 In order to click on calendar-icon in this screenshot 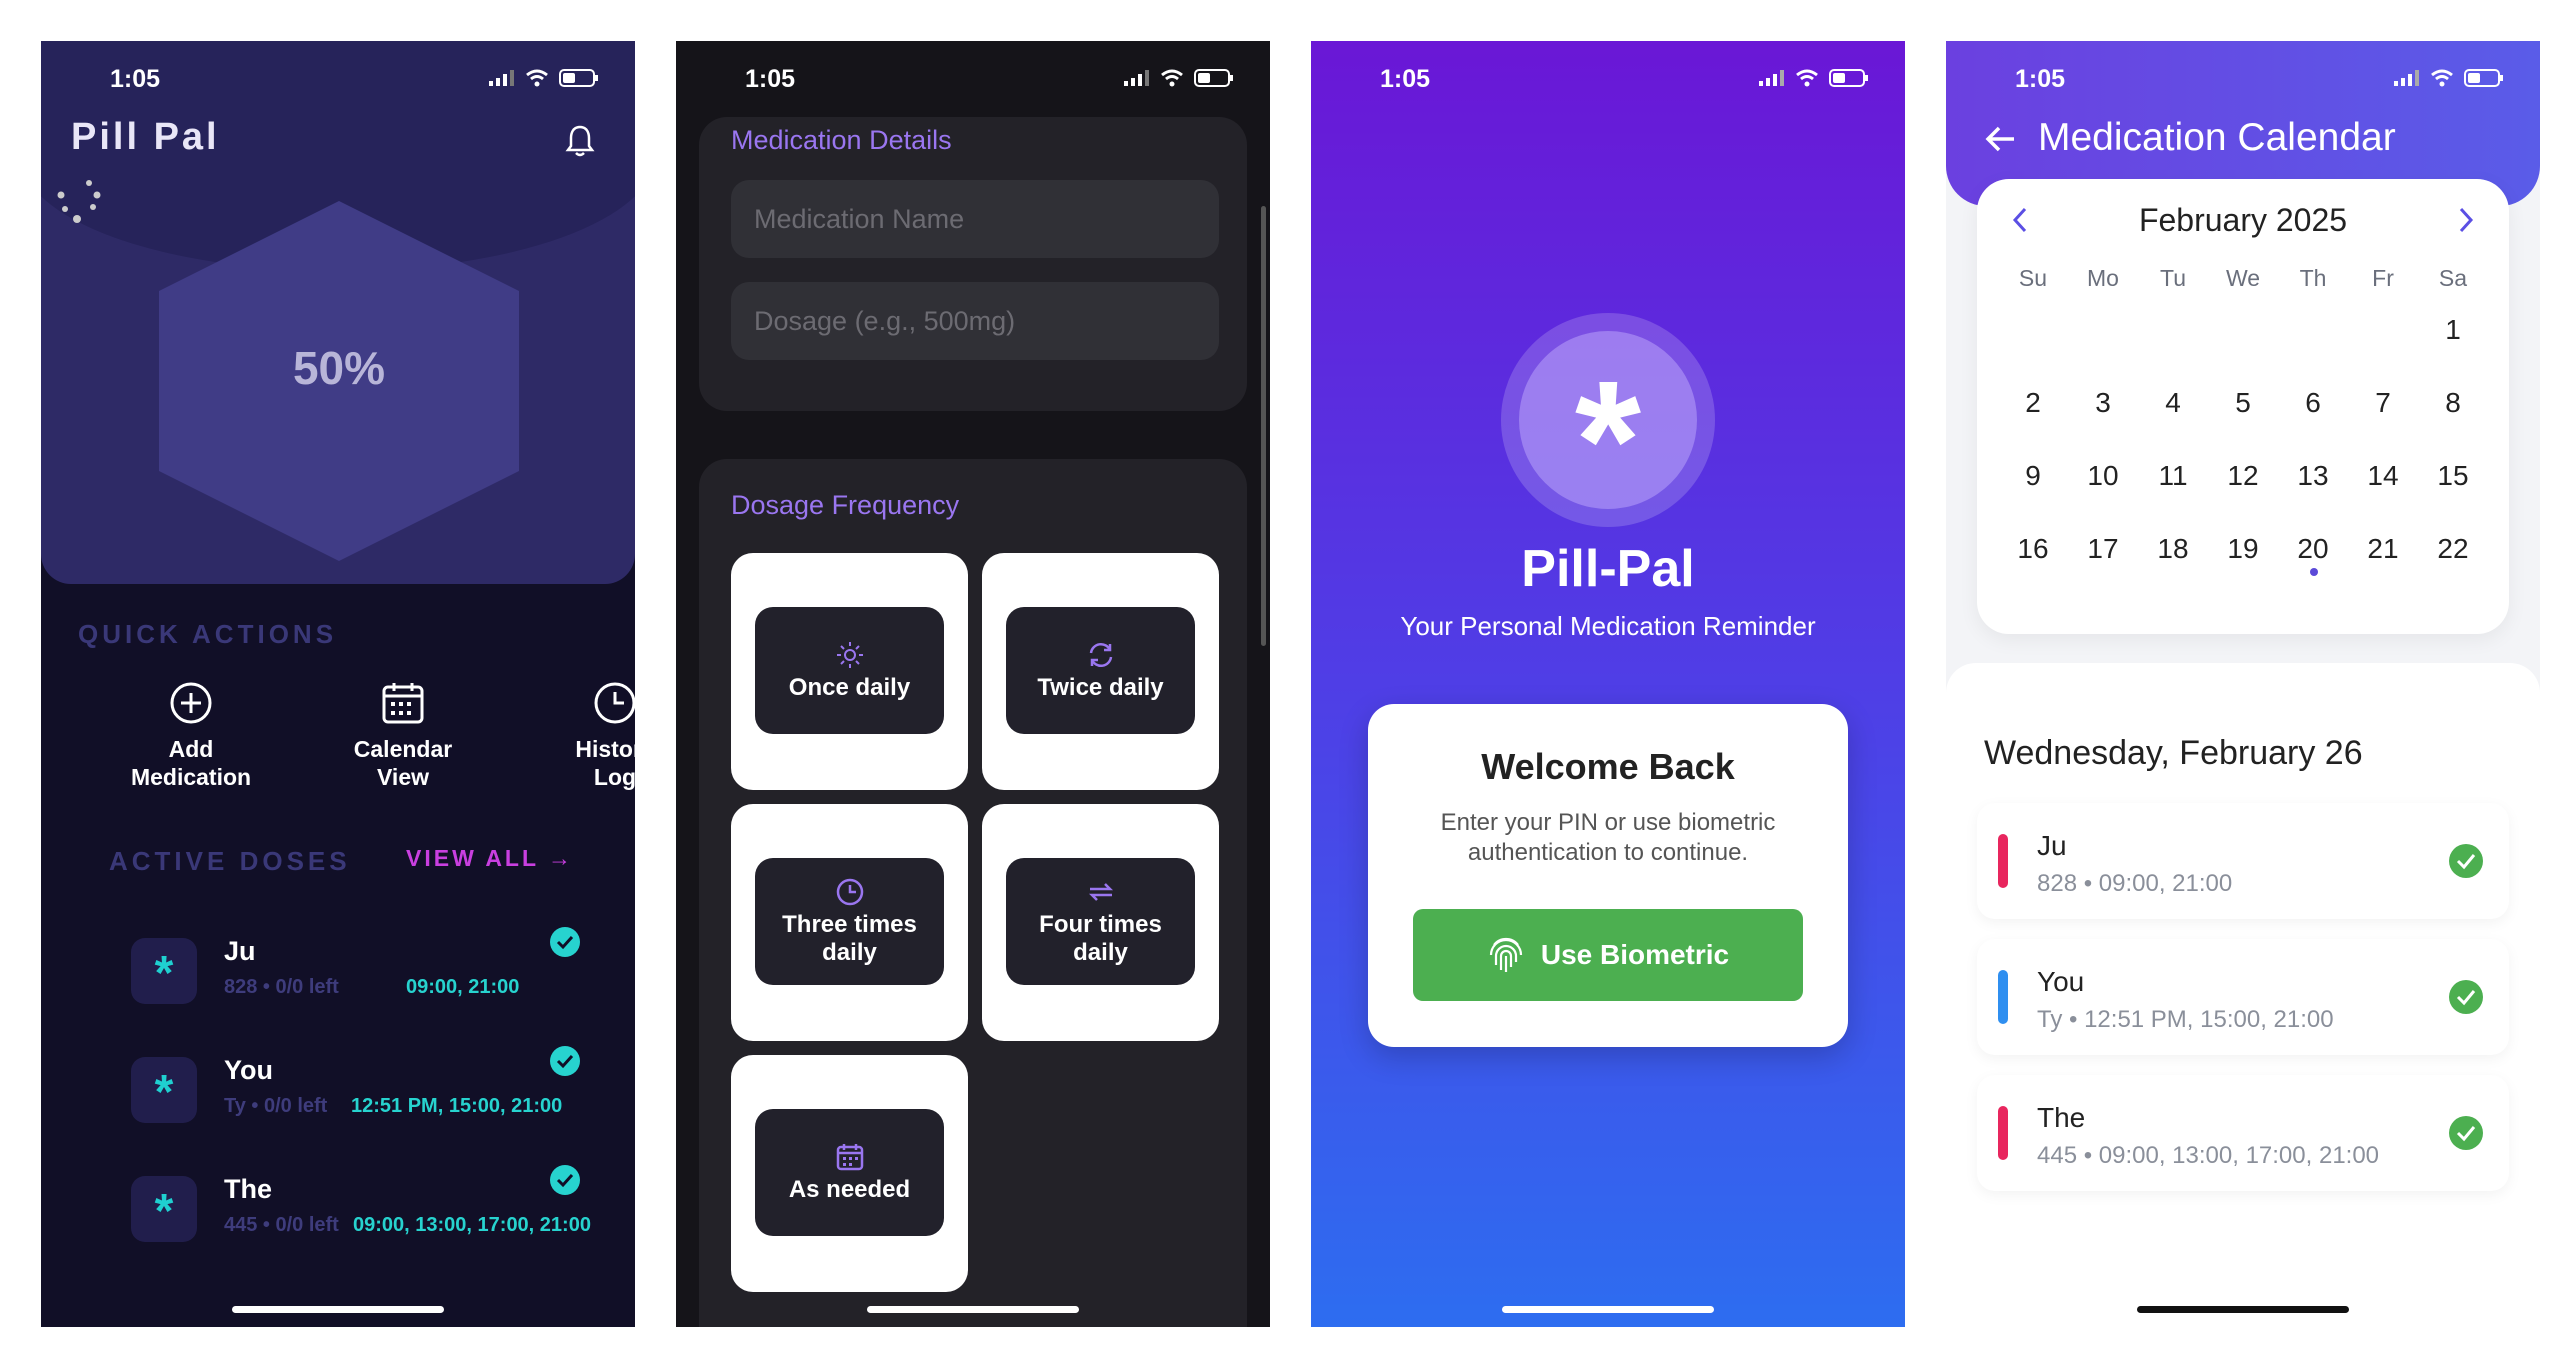, I will do `click(403, 703)`.